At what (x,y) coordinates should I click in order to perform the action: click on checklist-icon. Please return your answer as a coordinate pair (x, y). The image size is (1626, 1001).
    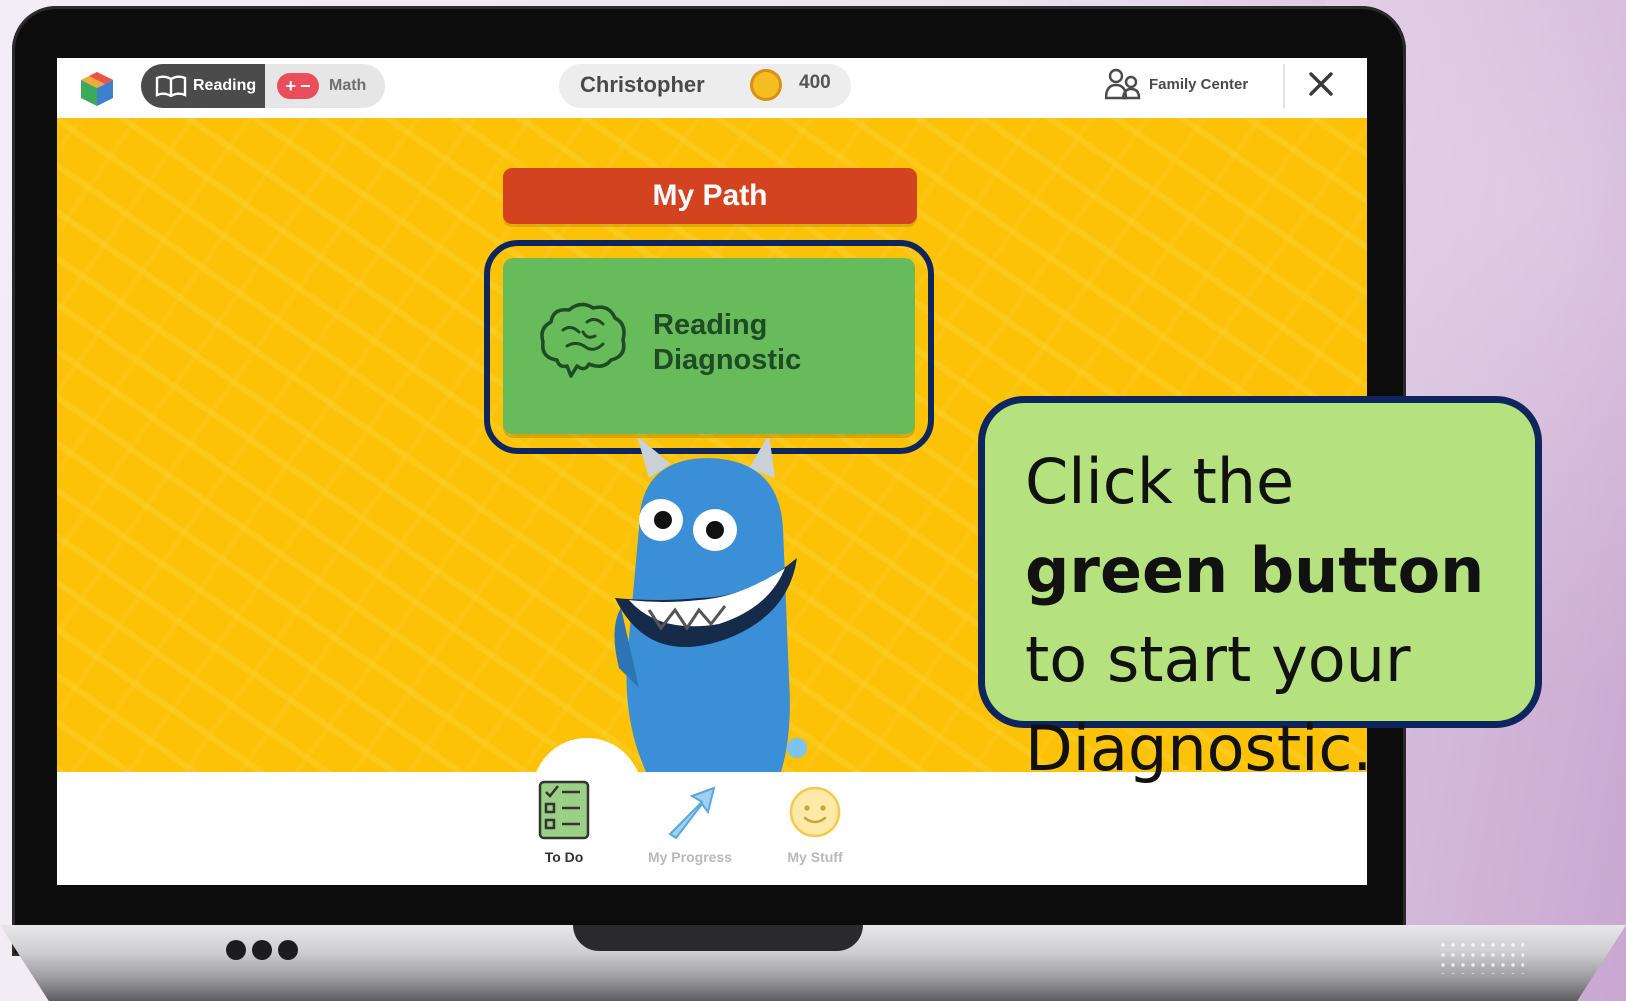
    Looking at the image, I should click on (564, 810).